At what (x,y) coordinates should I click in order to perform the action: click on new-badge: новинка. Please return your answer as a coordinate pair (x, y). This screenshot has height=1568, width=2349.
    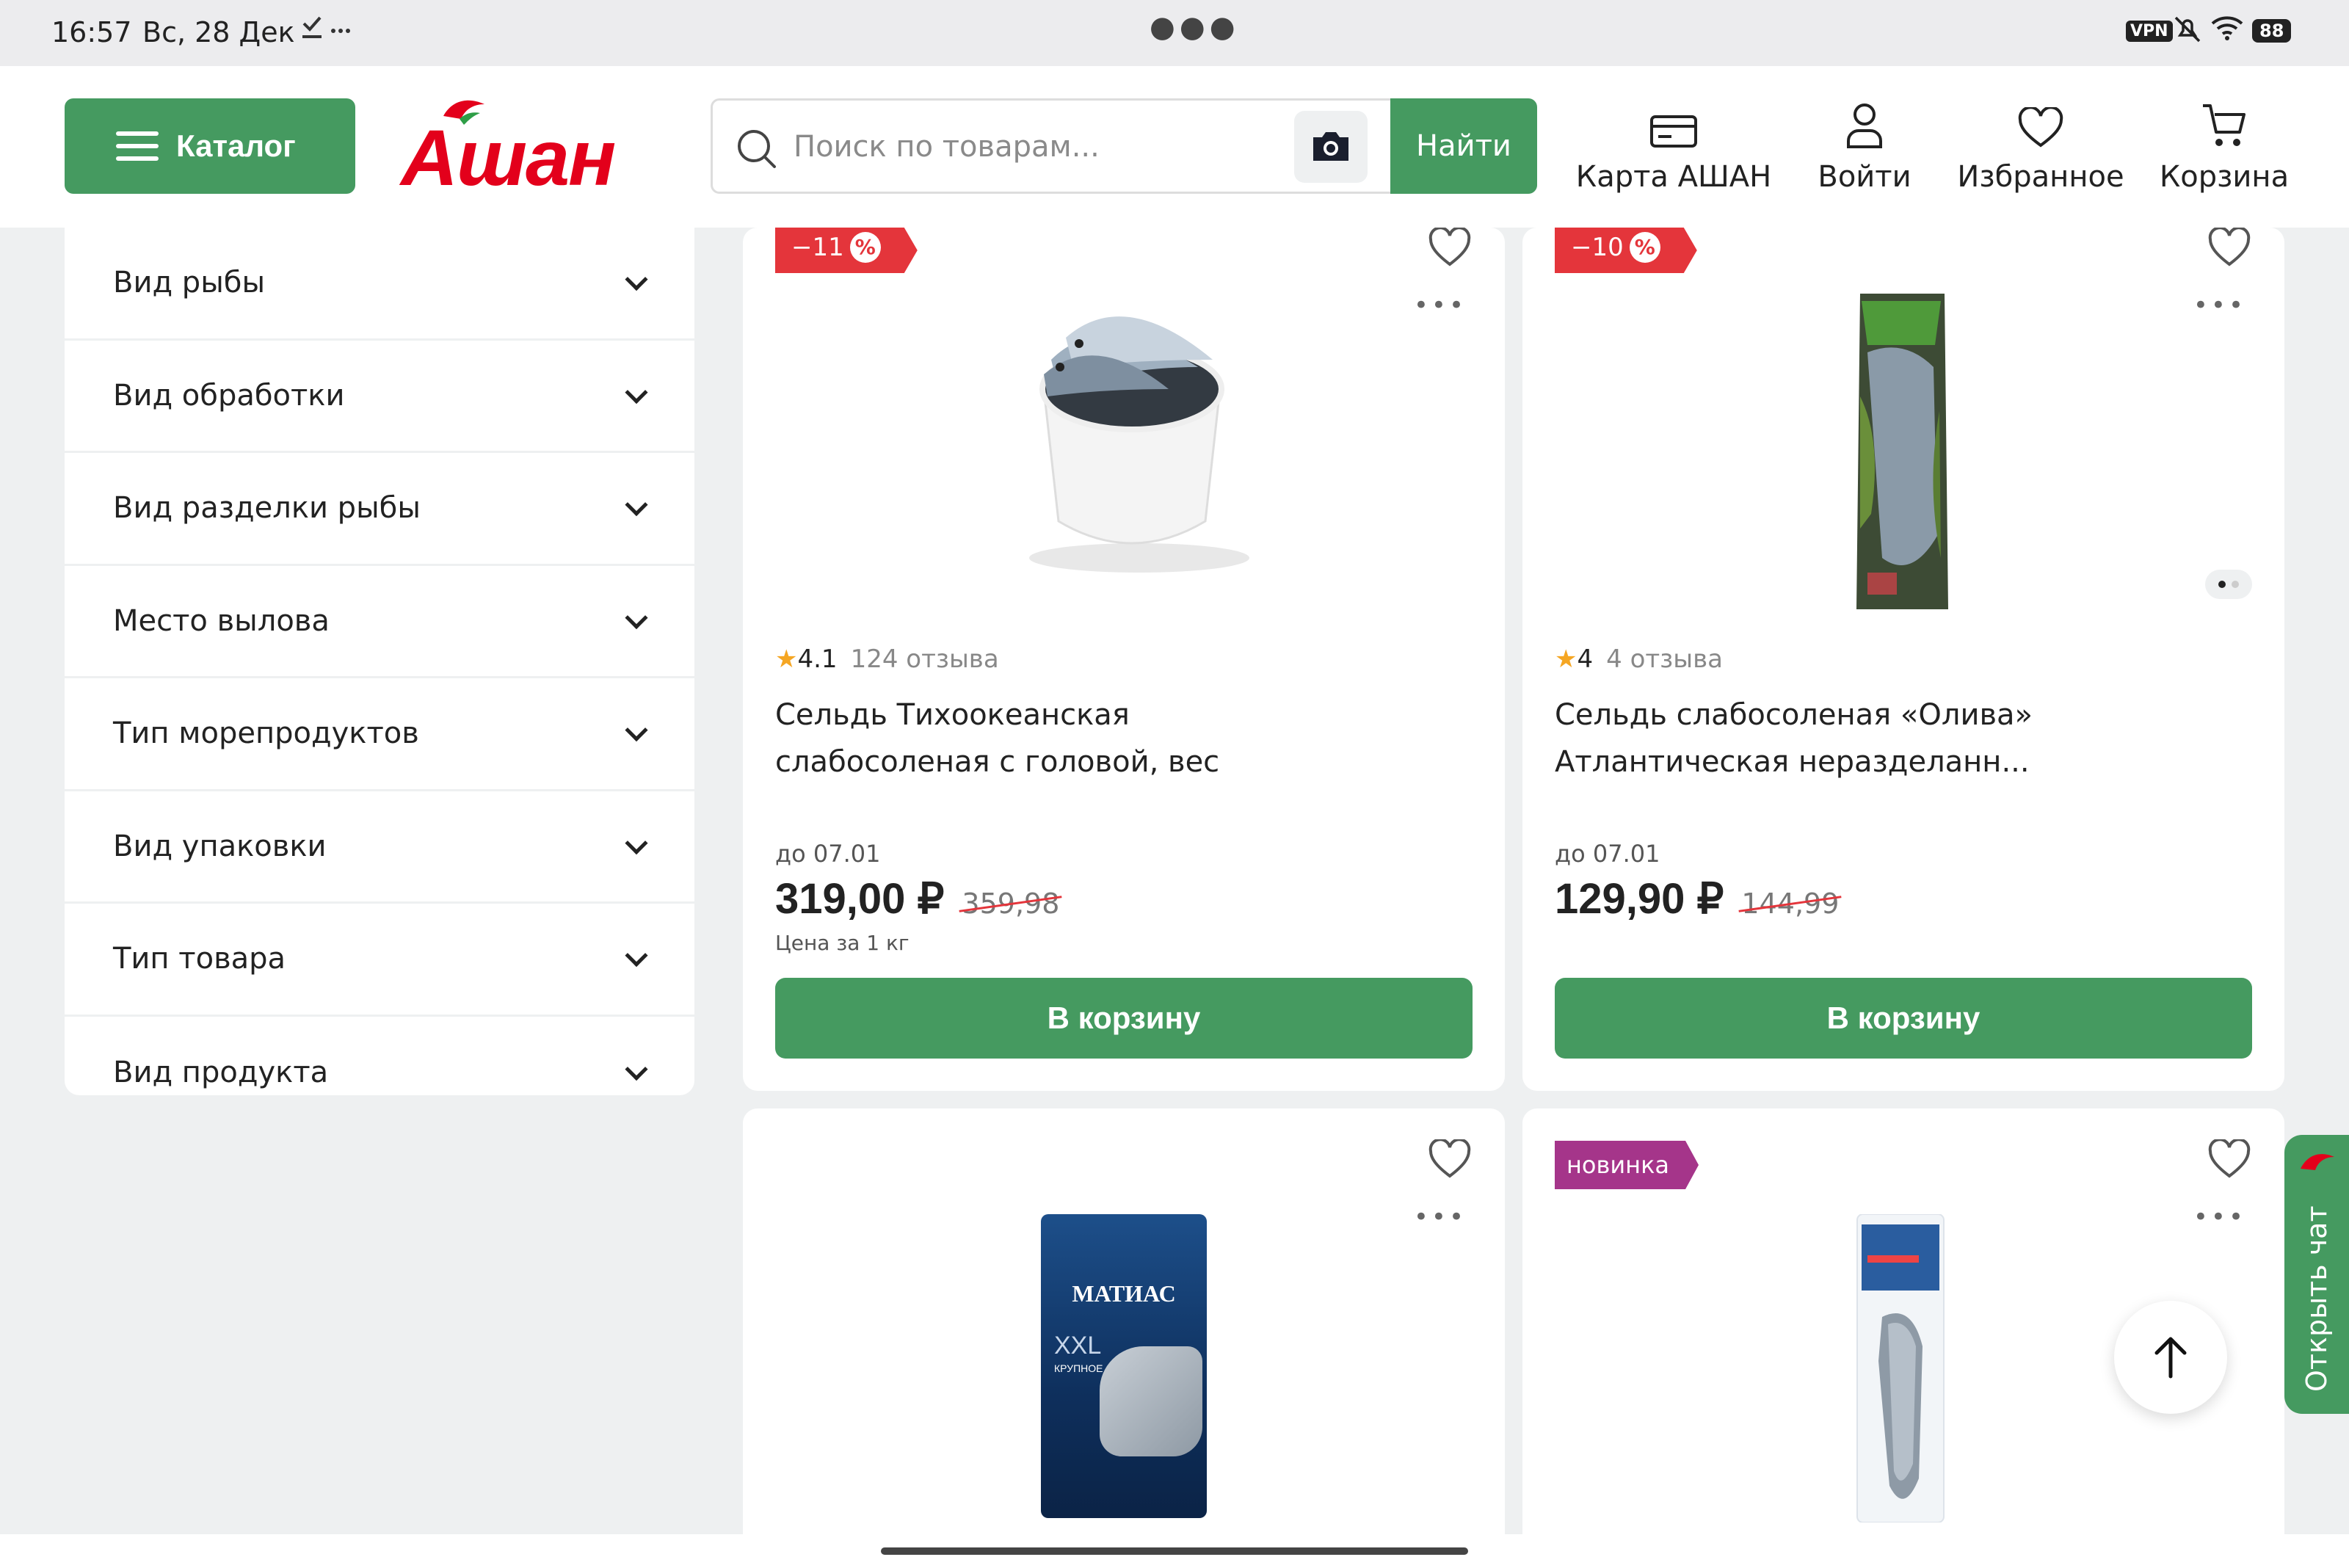
    Looking at the image, I should click on (1627, 1165).